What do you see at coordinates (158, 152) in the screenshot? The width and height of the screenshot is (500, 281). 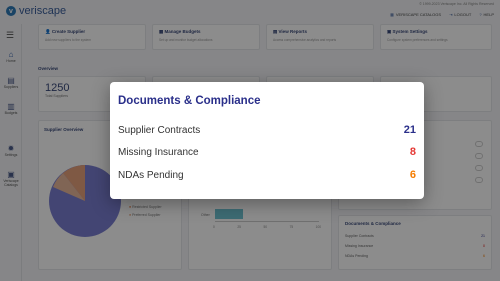 I see `row-label: Missing Insurance` at bounding box center [158, 152].